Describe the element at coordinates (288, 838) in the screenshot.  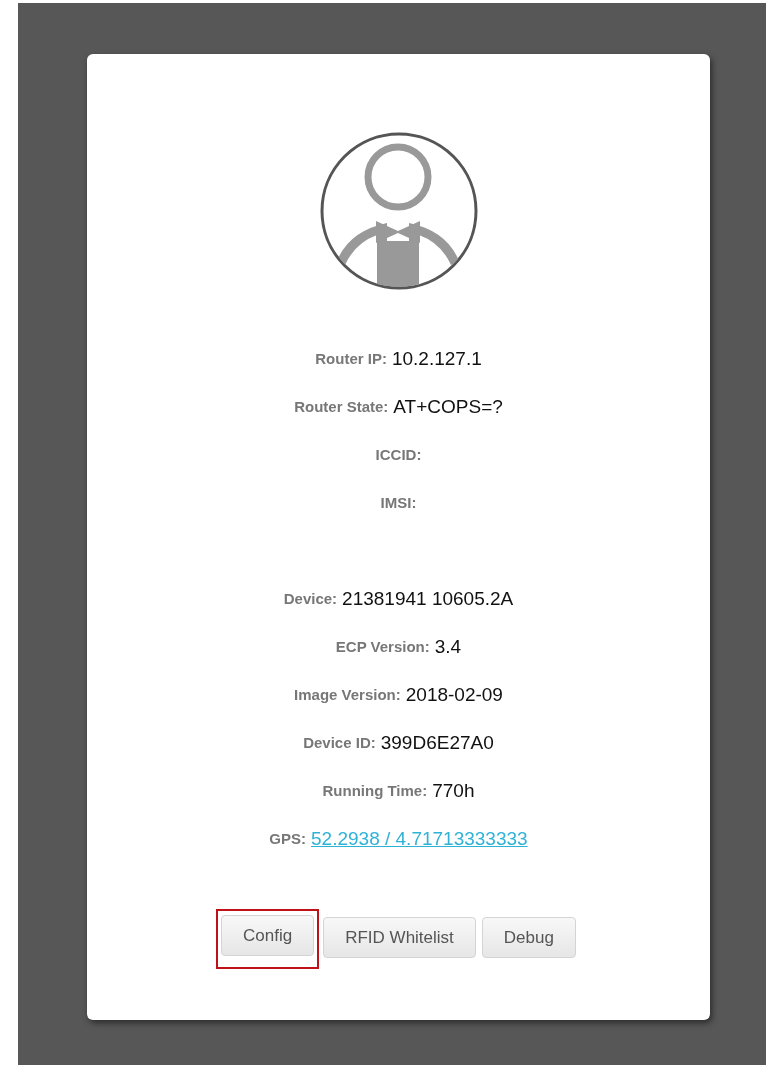
I see `field-label: GPS:` at that location.